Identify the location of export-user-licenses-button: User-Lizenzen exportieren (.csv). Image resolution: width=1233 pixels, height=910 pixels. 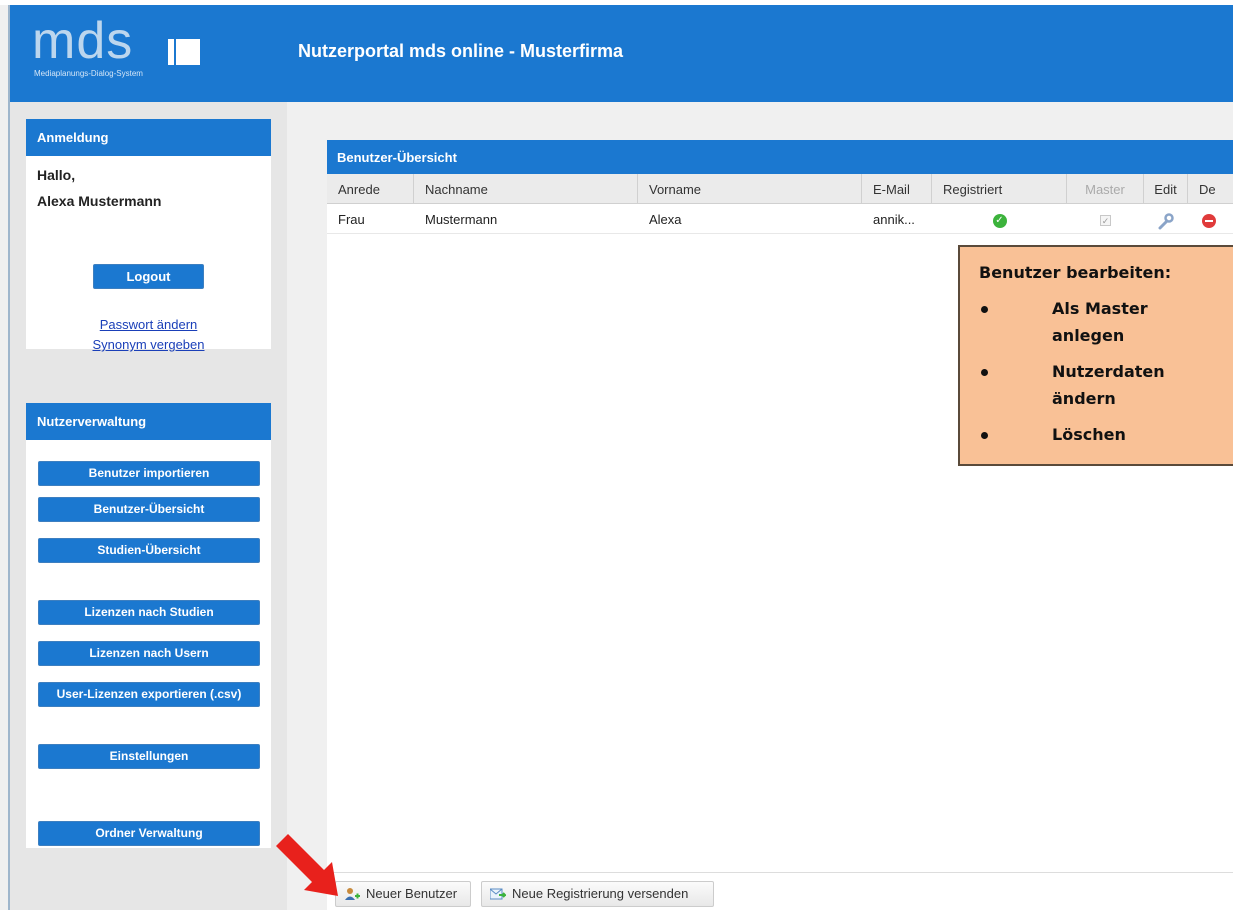
(149, 694).